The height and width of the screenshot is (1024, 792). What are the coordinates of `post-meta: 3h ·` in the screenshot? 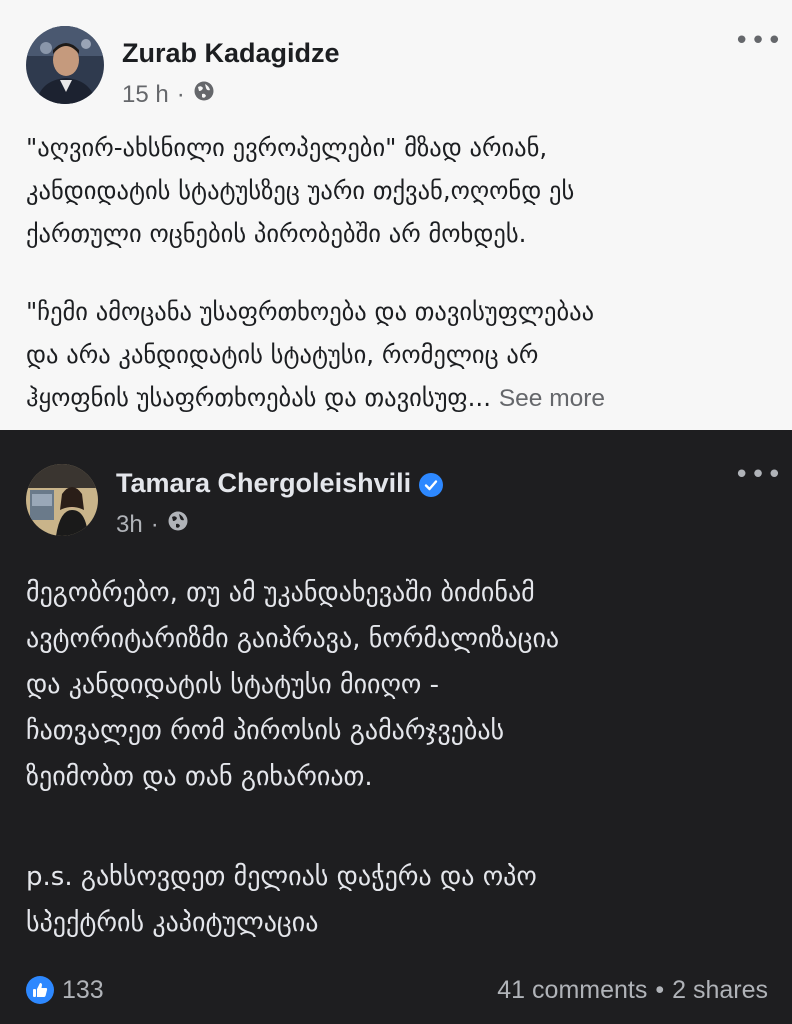 It's located at (152, 524).